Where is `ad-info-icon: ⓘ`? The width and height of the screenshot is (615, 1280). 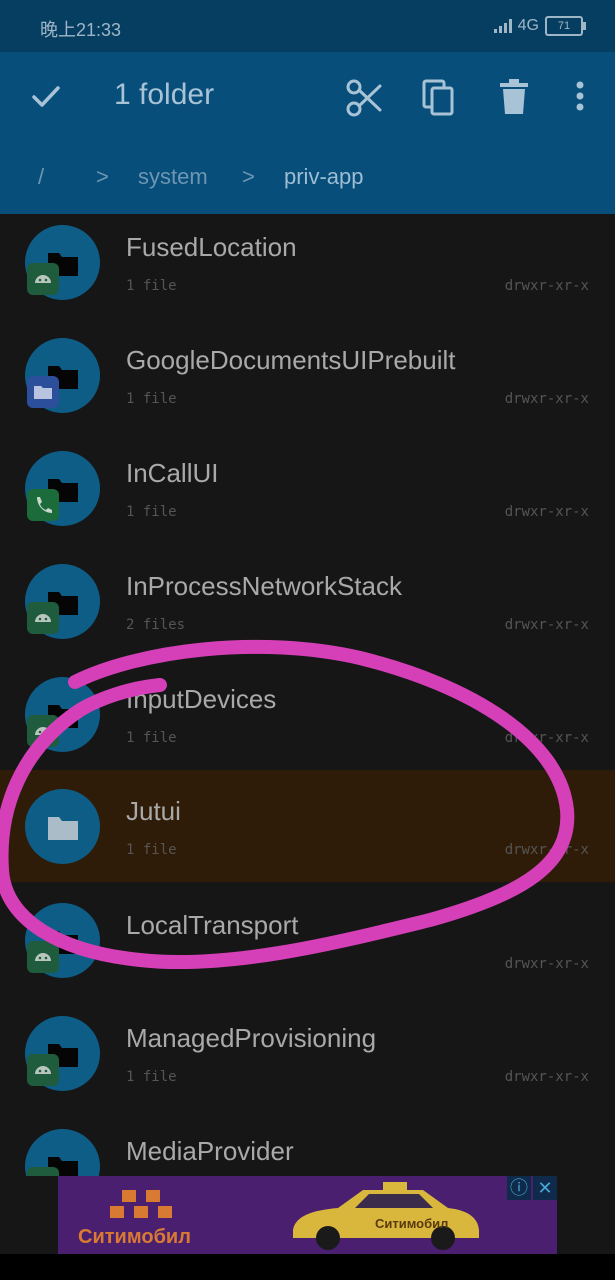 ad-info-icon: ⓘ is located at coordinates (519, 1188).